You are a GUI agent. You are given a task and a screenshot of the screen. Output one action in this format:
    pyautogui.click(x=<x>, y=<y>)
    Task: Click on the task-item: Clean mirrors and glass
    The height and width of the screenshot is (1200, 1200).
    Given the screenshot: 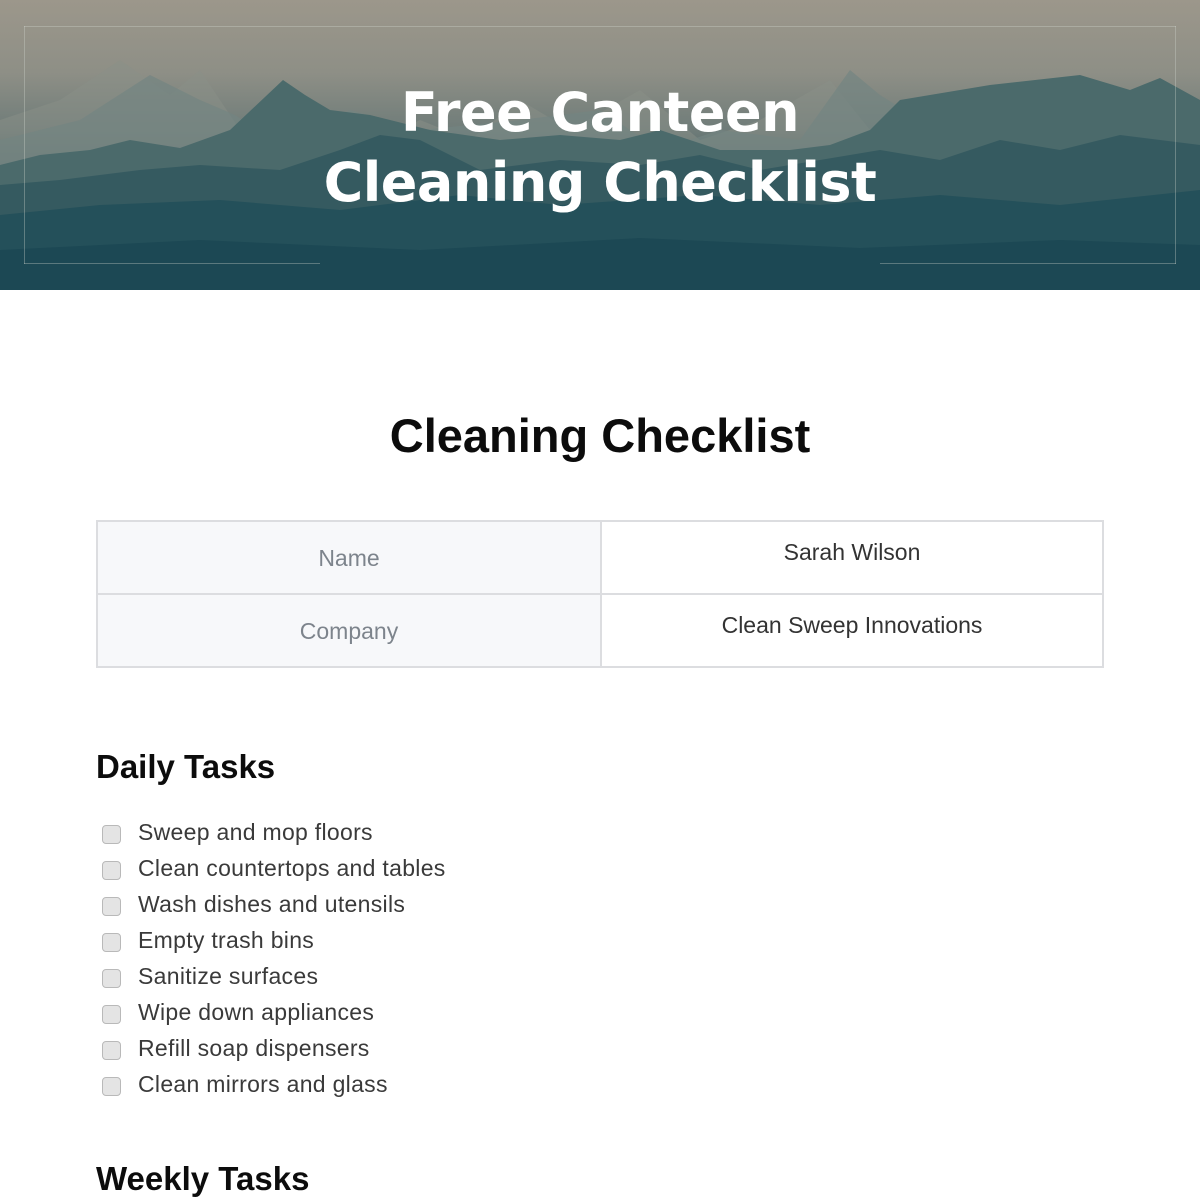 What is the action you would take?
    pyautogui.click(x=274, y=1084)
    